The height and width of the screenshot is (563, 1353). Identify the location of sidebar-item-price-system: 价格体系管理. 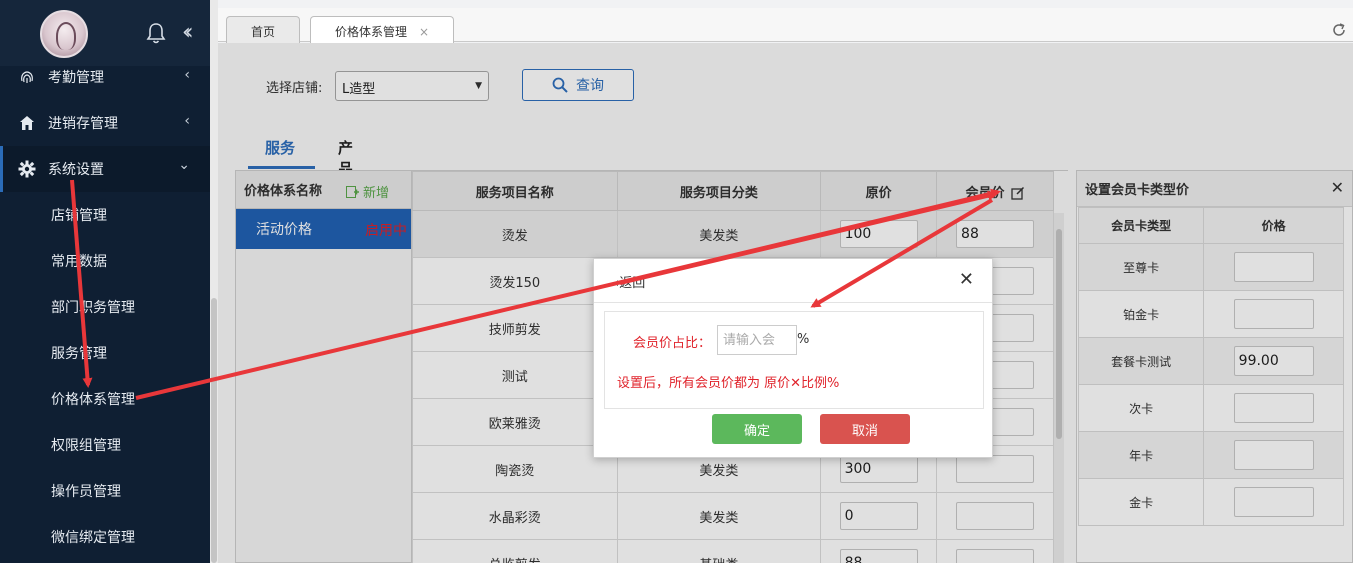
(105, 399).